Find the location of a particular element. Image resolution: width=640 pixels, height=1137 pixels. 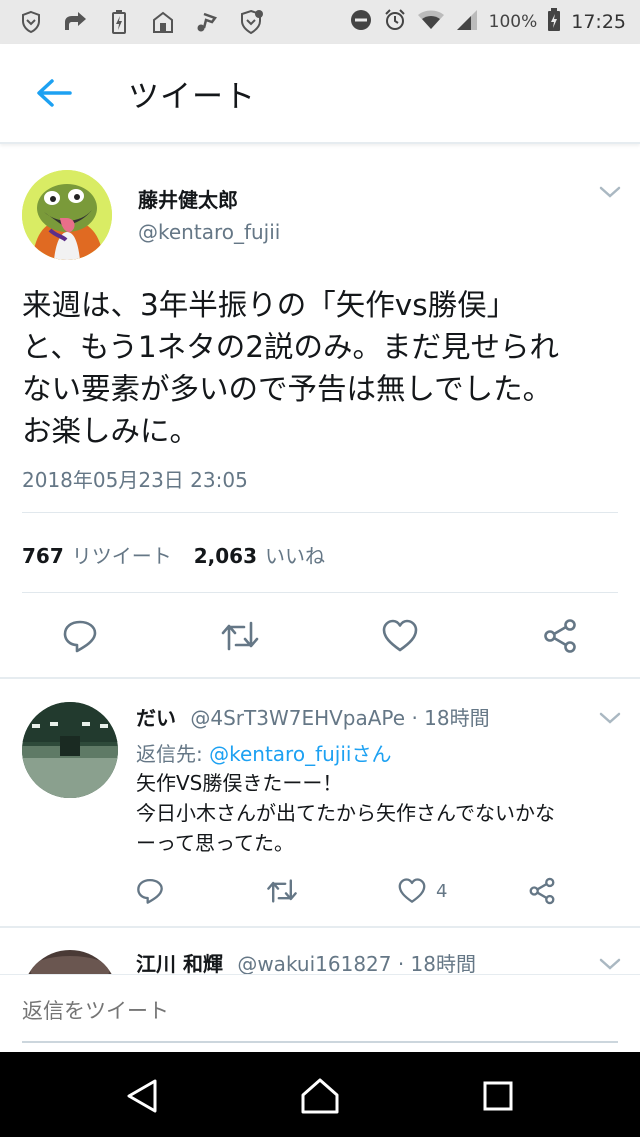

page-title: ツイート is located at coordinates (192, 96).